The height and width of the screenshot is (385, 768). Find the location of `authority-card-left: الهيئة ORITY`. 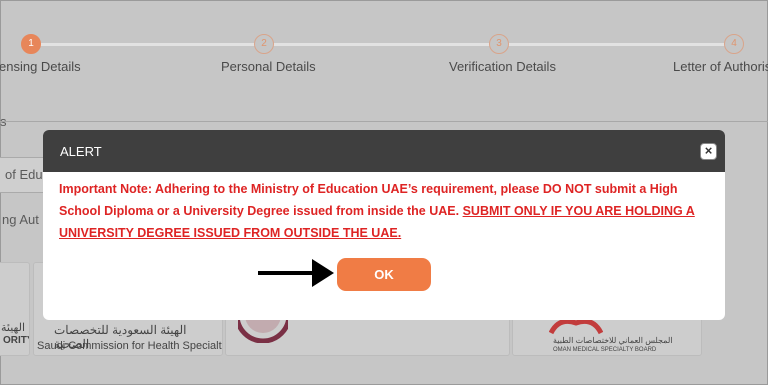

authority-card-left: الهيئة ORITY is located at coordinates (15, 309).